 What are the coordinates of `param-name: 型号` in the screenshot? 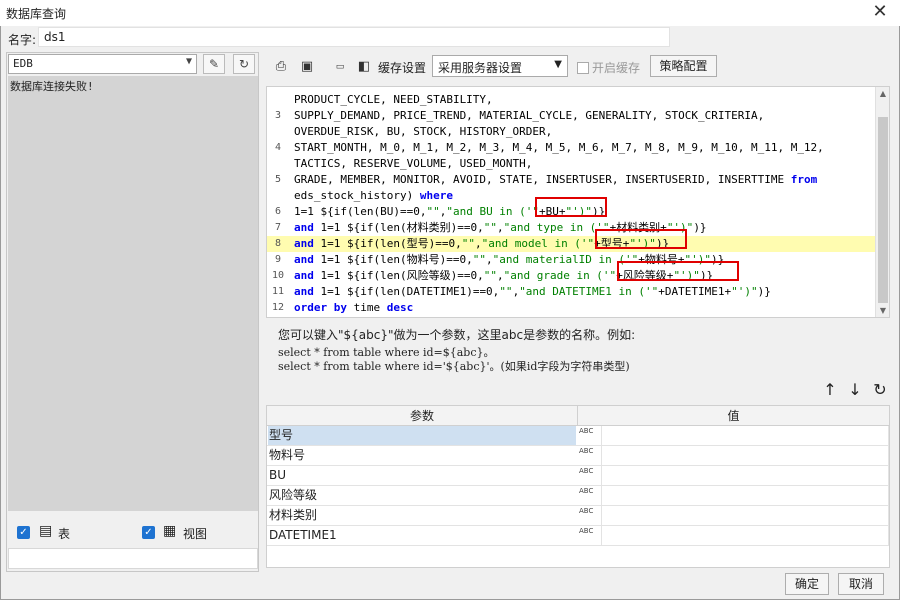 It's located at (422, 435).